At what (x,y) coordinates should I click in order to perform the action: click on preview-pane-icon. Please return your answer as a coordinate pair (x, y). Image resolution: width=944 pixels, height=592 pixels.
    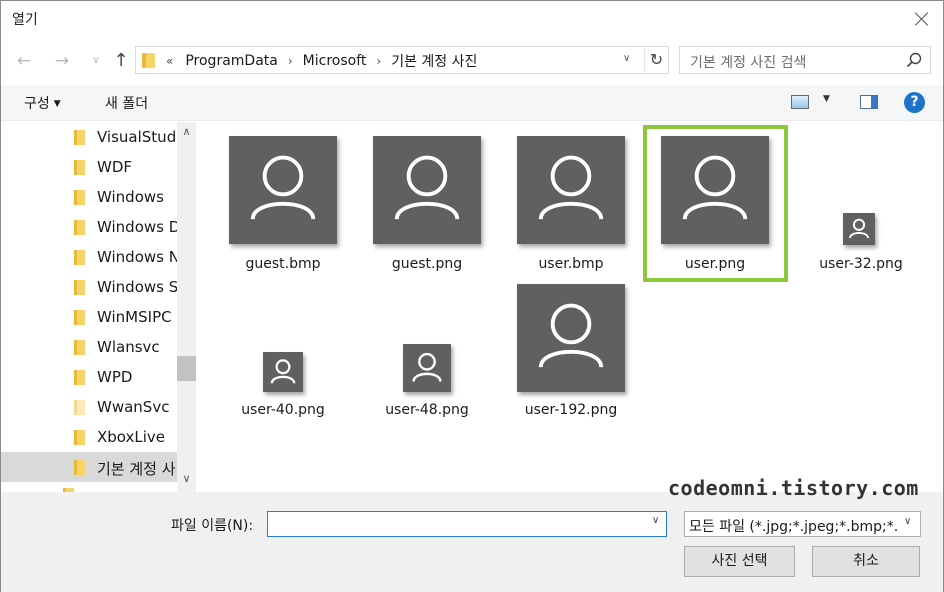
    Looking at the image, I should click on (869, 102).